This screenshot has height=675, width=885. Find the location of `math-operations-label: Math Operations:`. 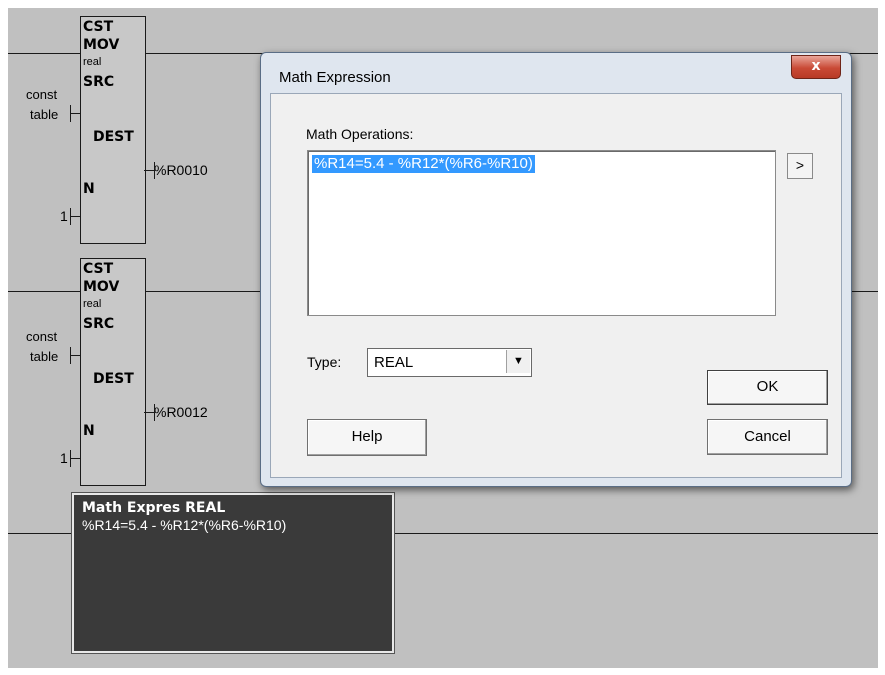

math-operations-label: Math Operations: is located at coordinates (360, 134).